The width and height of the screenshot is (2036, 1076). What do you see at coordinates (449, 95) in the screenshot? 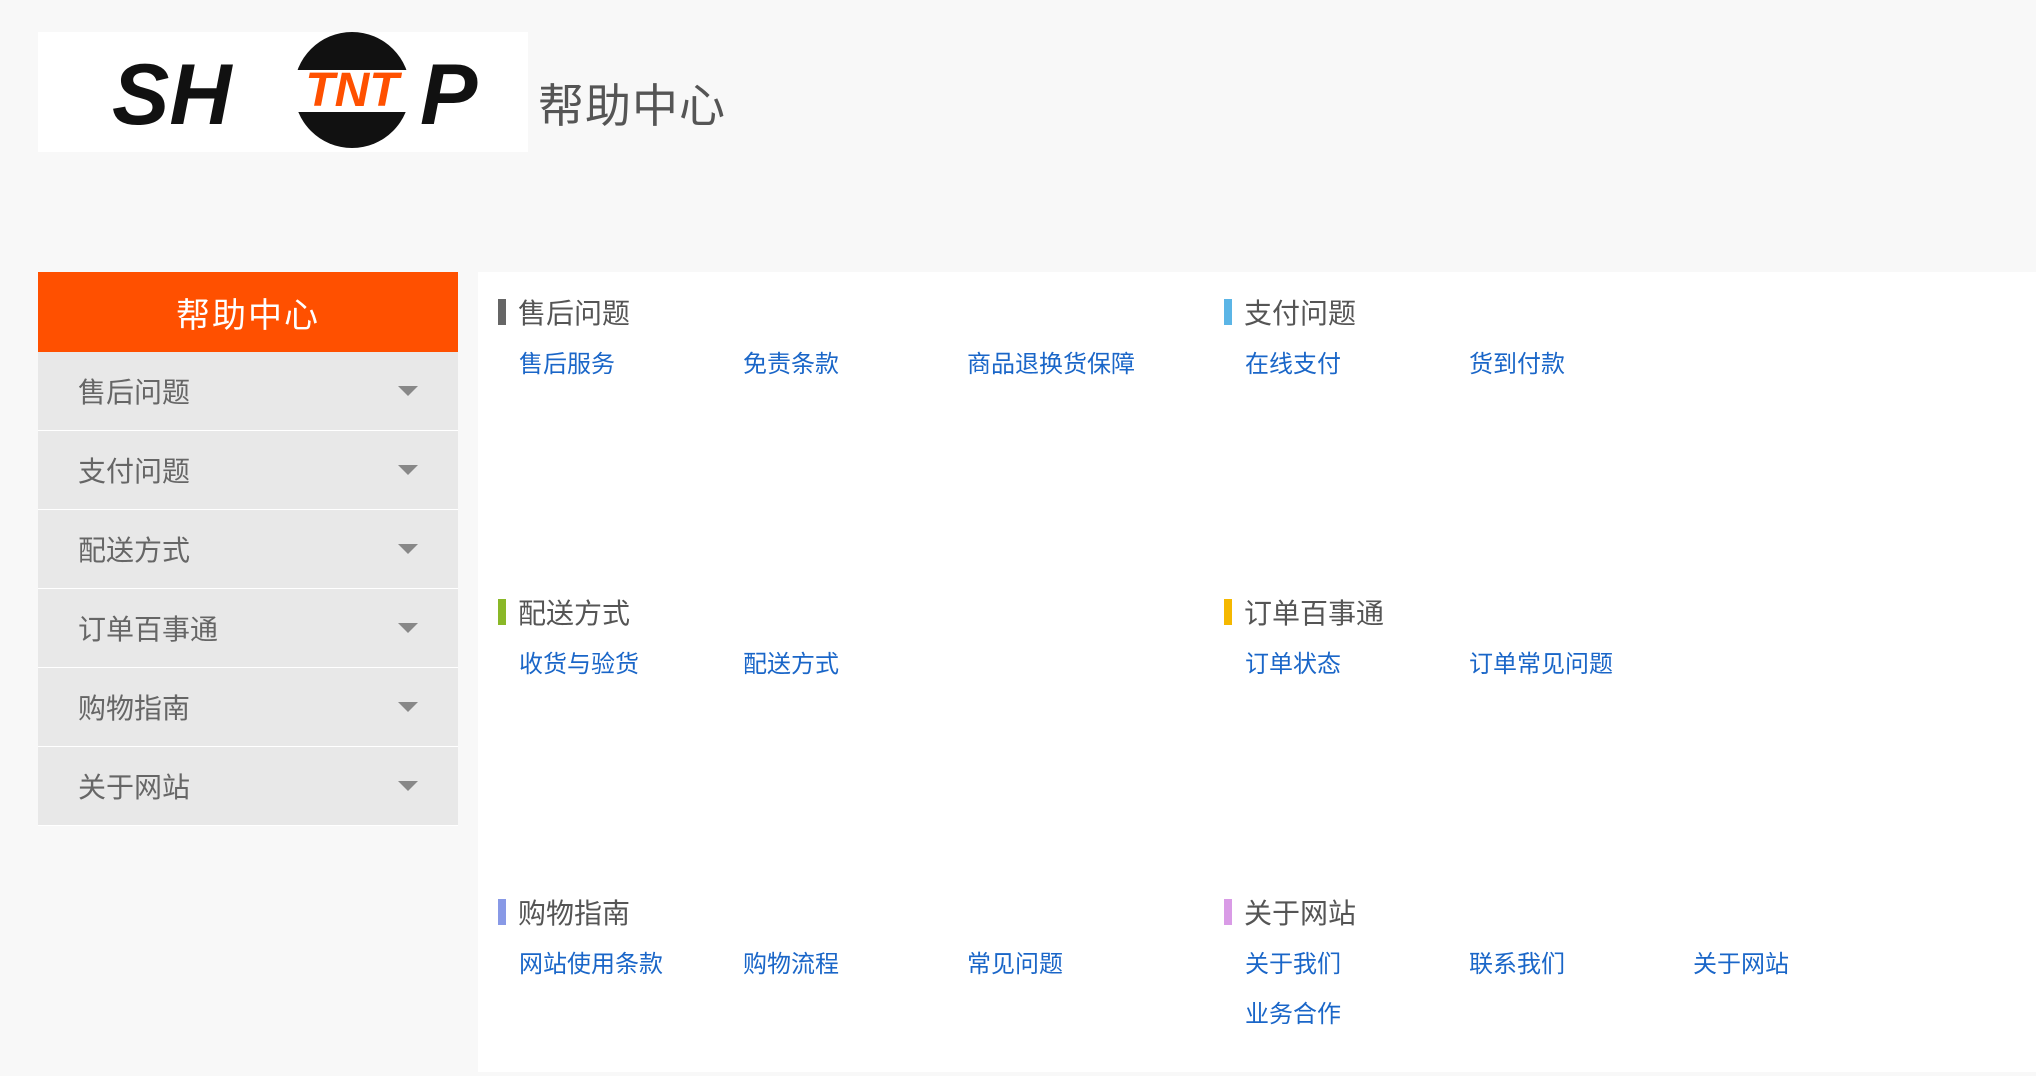
I see `svg-text: P` at bounding box center [449, 95].